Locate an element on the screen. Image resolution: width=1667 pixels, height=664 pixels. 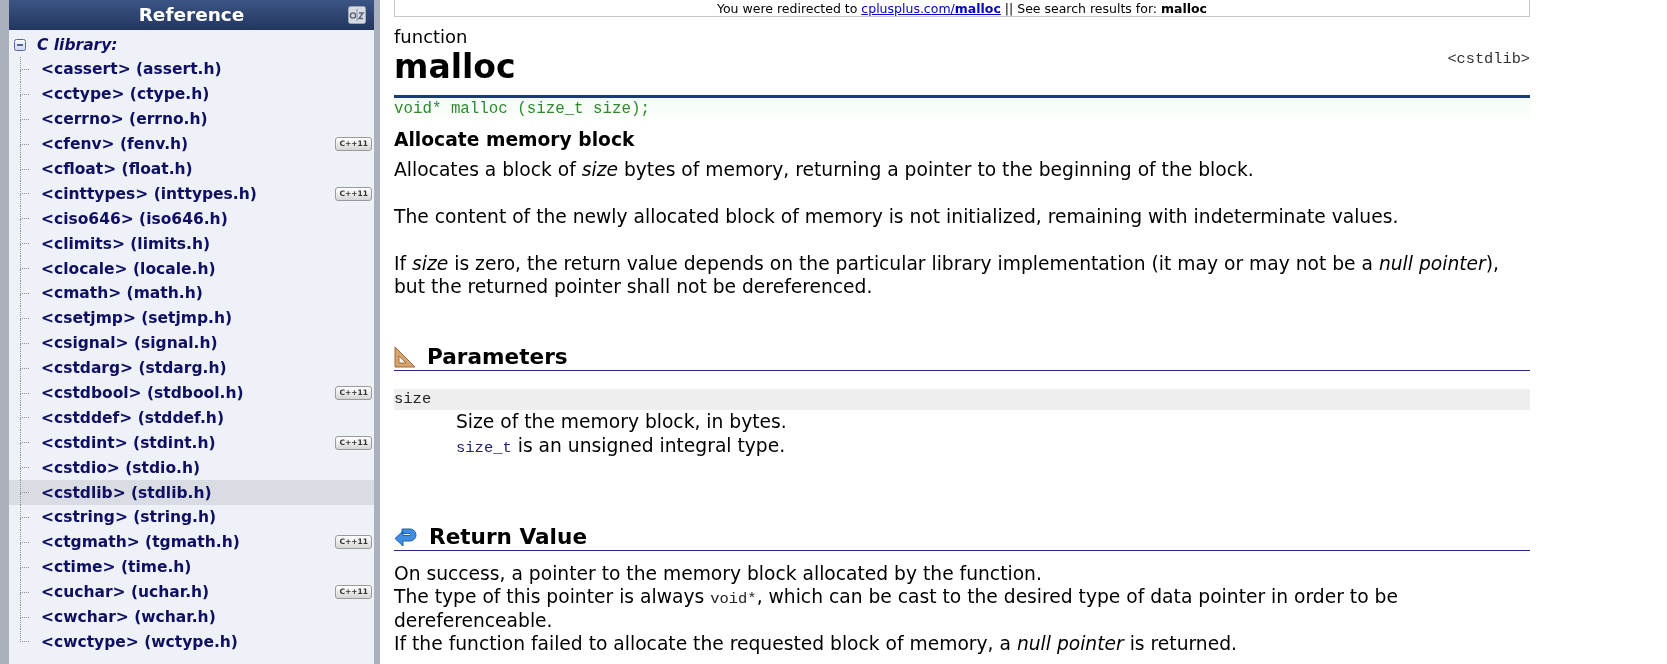
sidebar-item: <ctime> (time.h) is located at coordinates (191, 567).